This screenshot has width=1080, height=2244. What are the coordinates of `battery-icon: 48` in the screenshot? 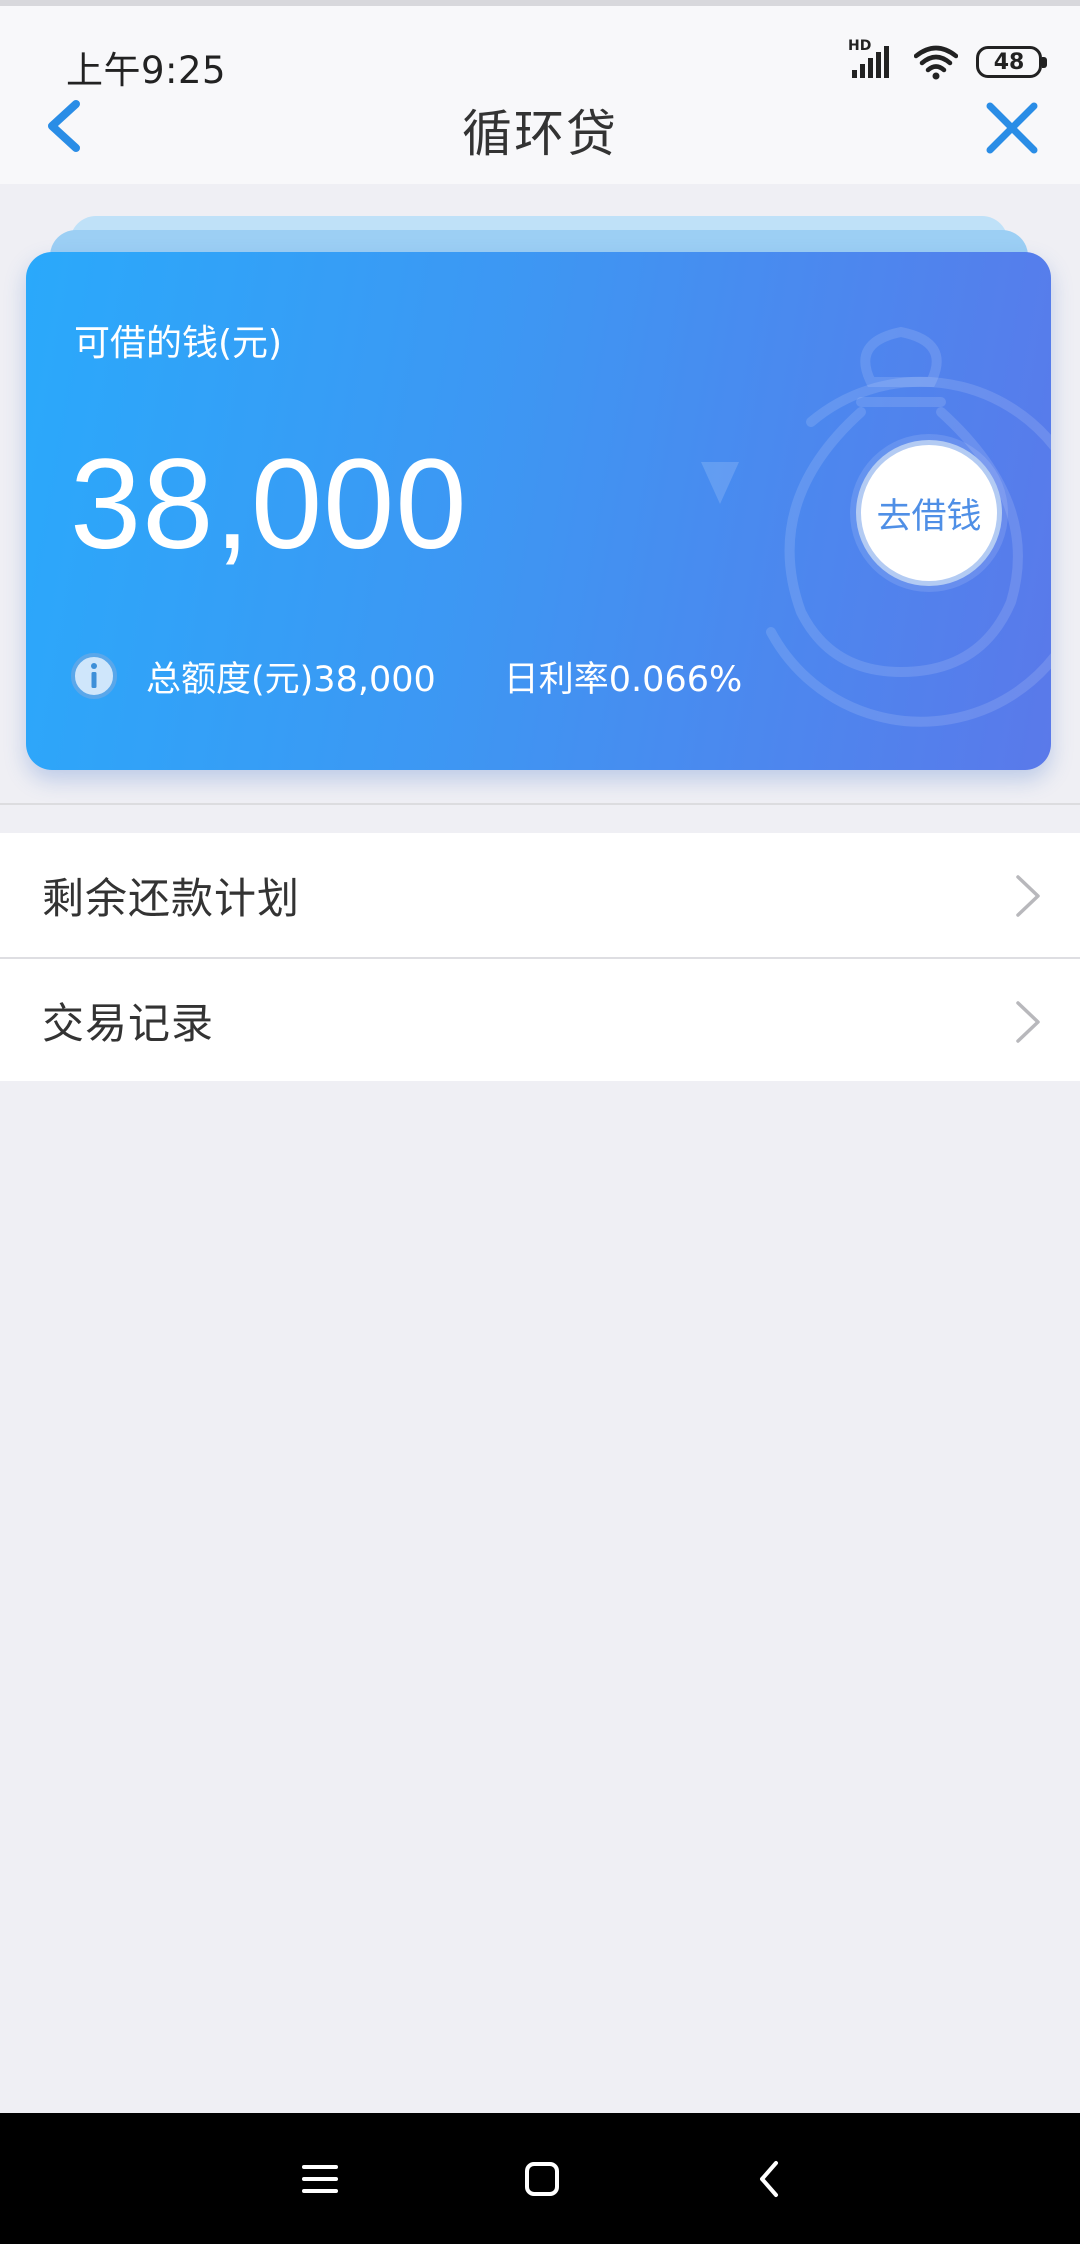 It's located at (1011, 62).